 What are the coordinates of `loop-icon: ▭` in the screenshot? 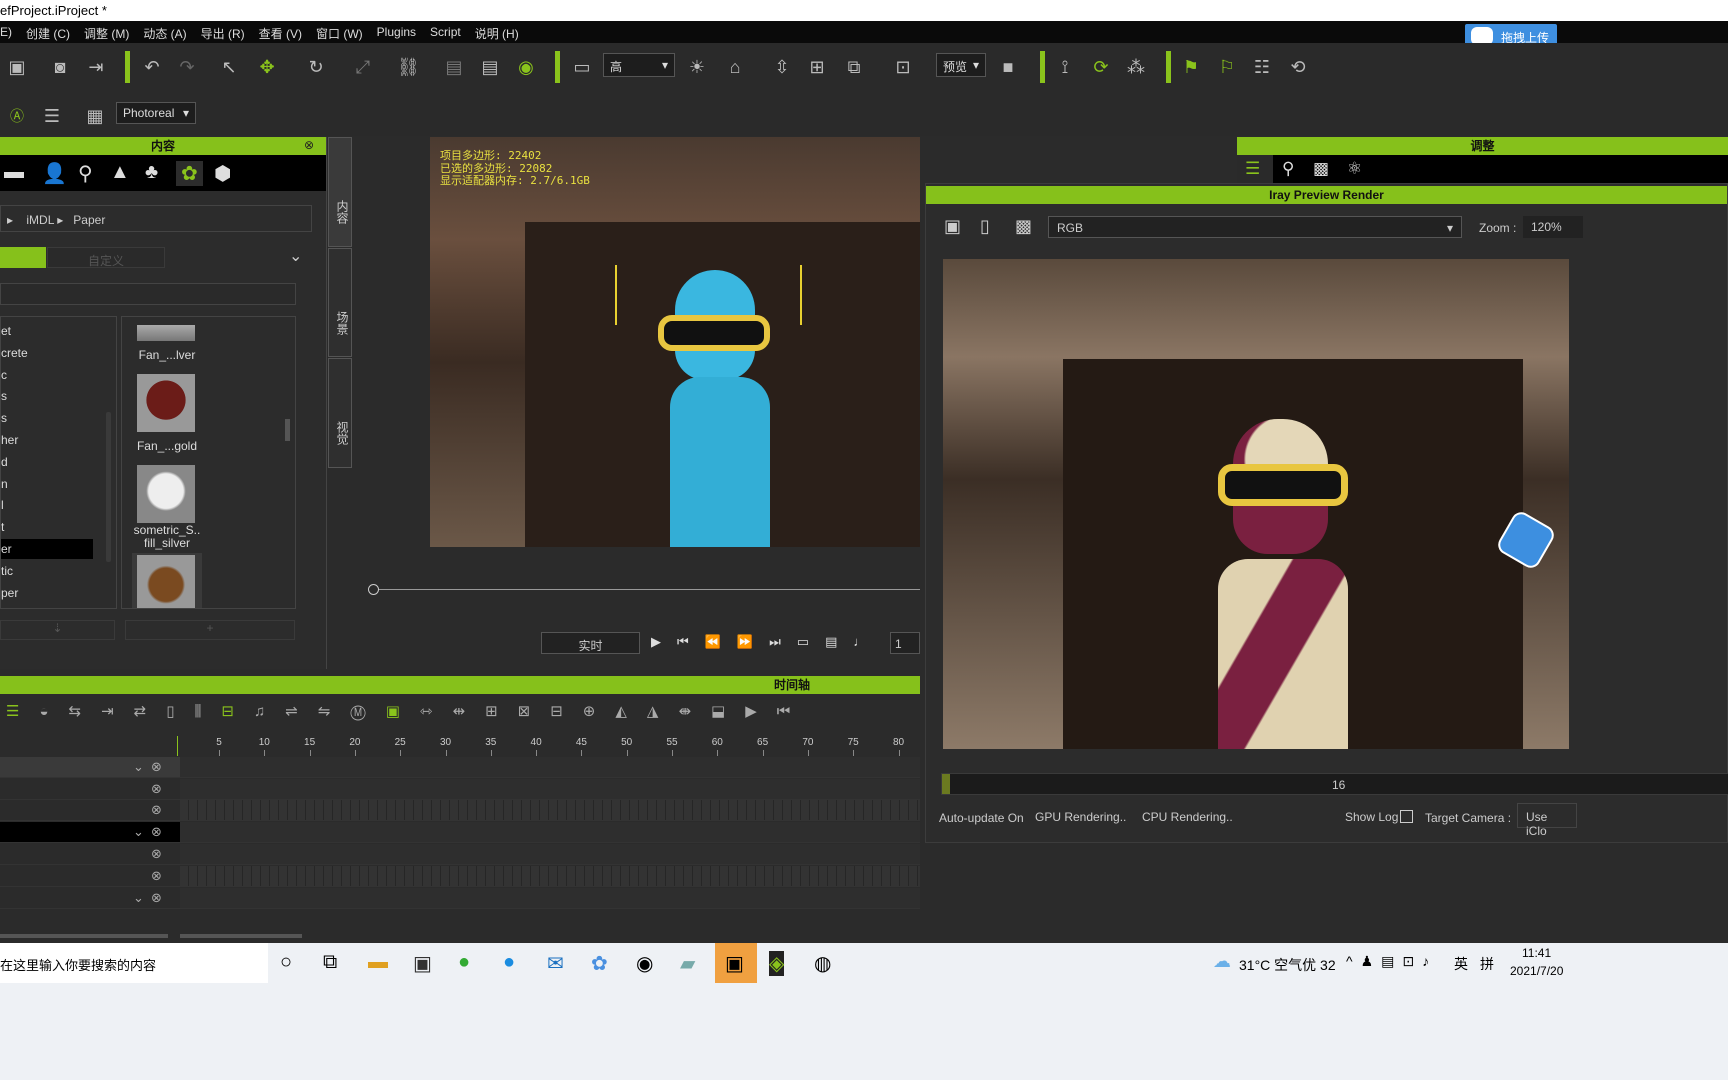 It's located at (811, 641).